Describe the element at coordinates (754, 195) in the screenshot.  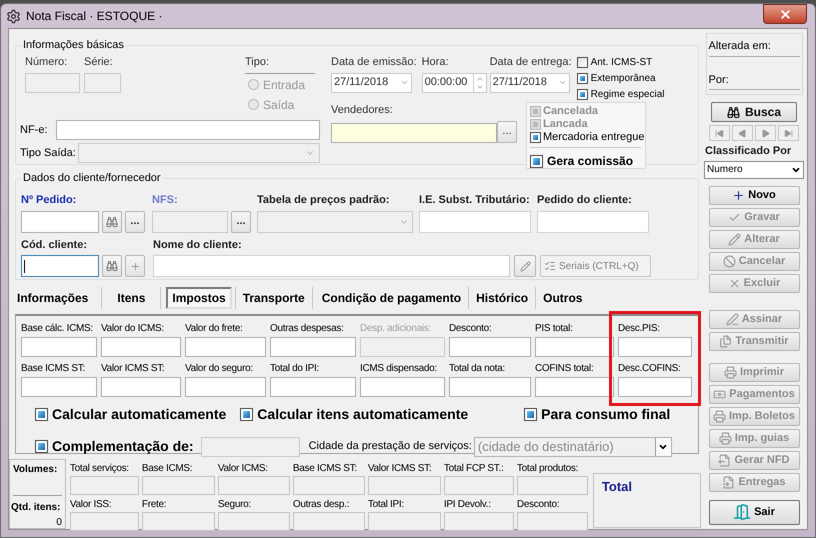
I see `record-button: Novo` at that location.